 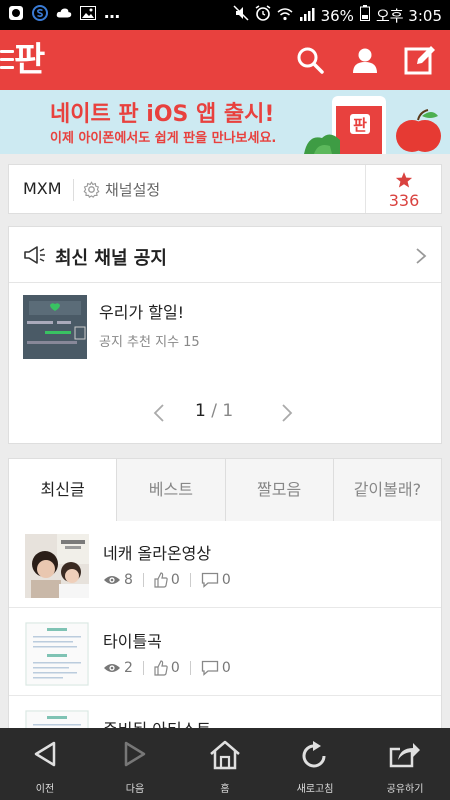 I want to click on edit-icon, so click(x=419, y=60).